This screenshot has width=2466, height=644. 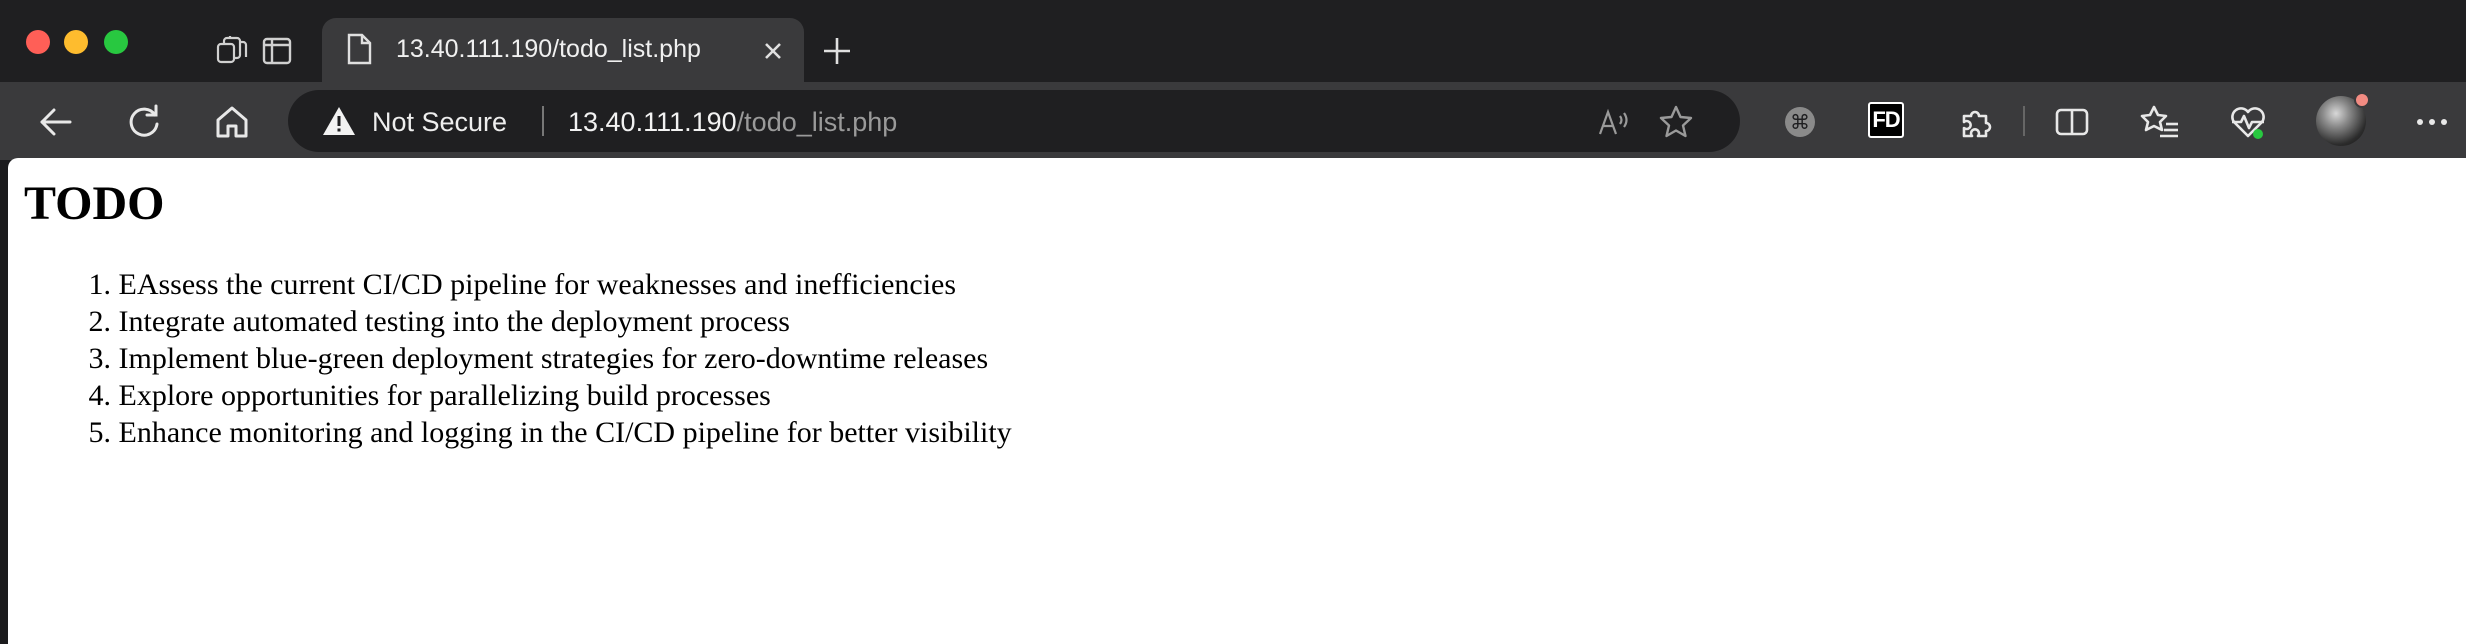 What do you see at coordinates (339, 121) in the screenshot?
I see `warning-icon` at bounding box center [339, 121].